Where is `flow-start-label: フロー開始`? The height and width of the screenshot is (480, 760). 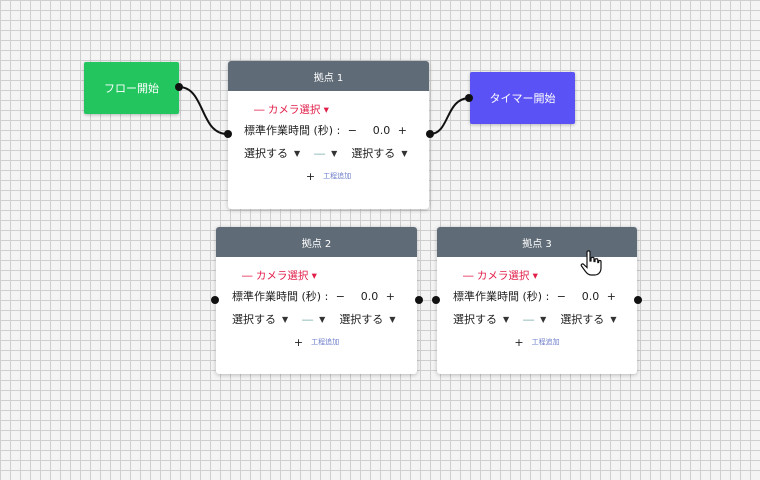
flow-start-label: フロー開始 is located at coordinates (131, 88).